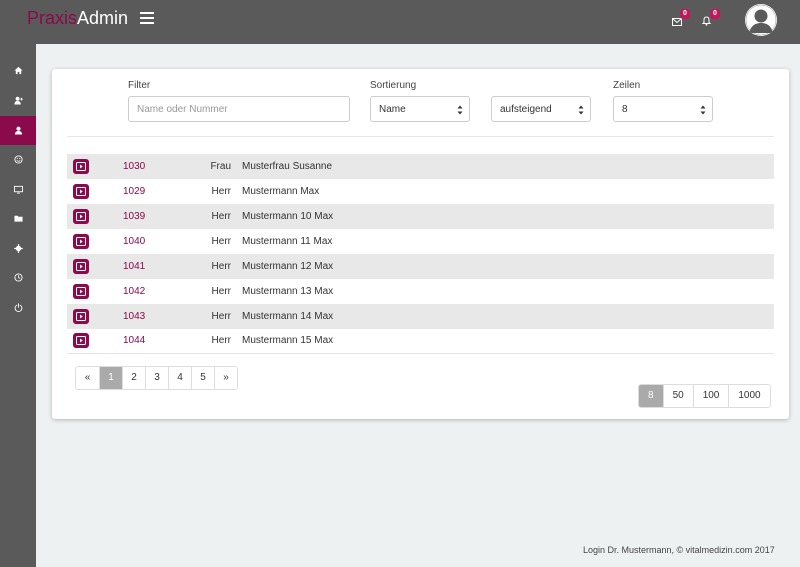 The height and width of the screenshot is (567, 800). What do you see at coordinates (625, 109) in the screenshot?
I see `rows-value: 8` at bounding box center [625, 109].